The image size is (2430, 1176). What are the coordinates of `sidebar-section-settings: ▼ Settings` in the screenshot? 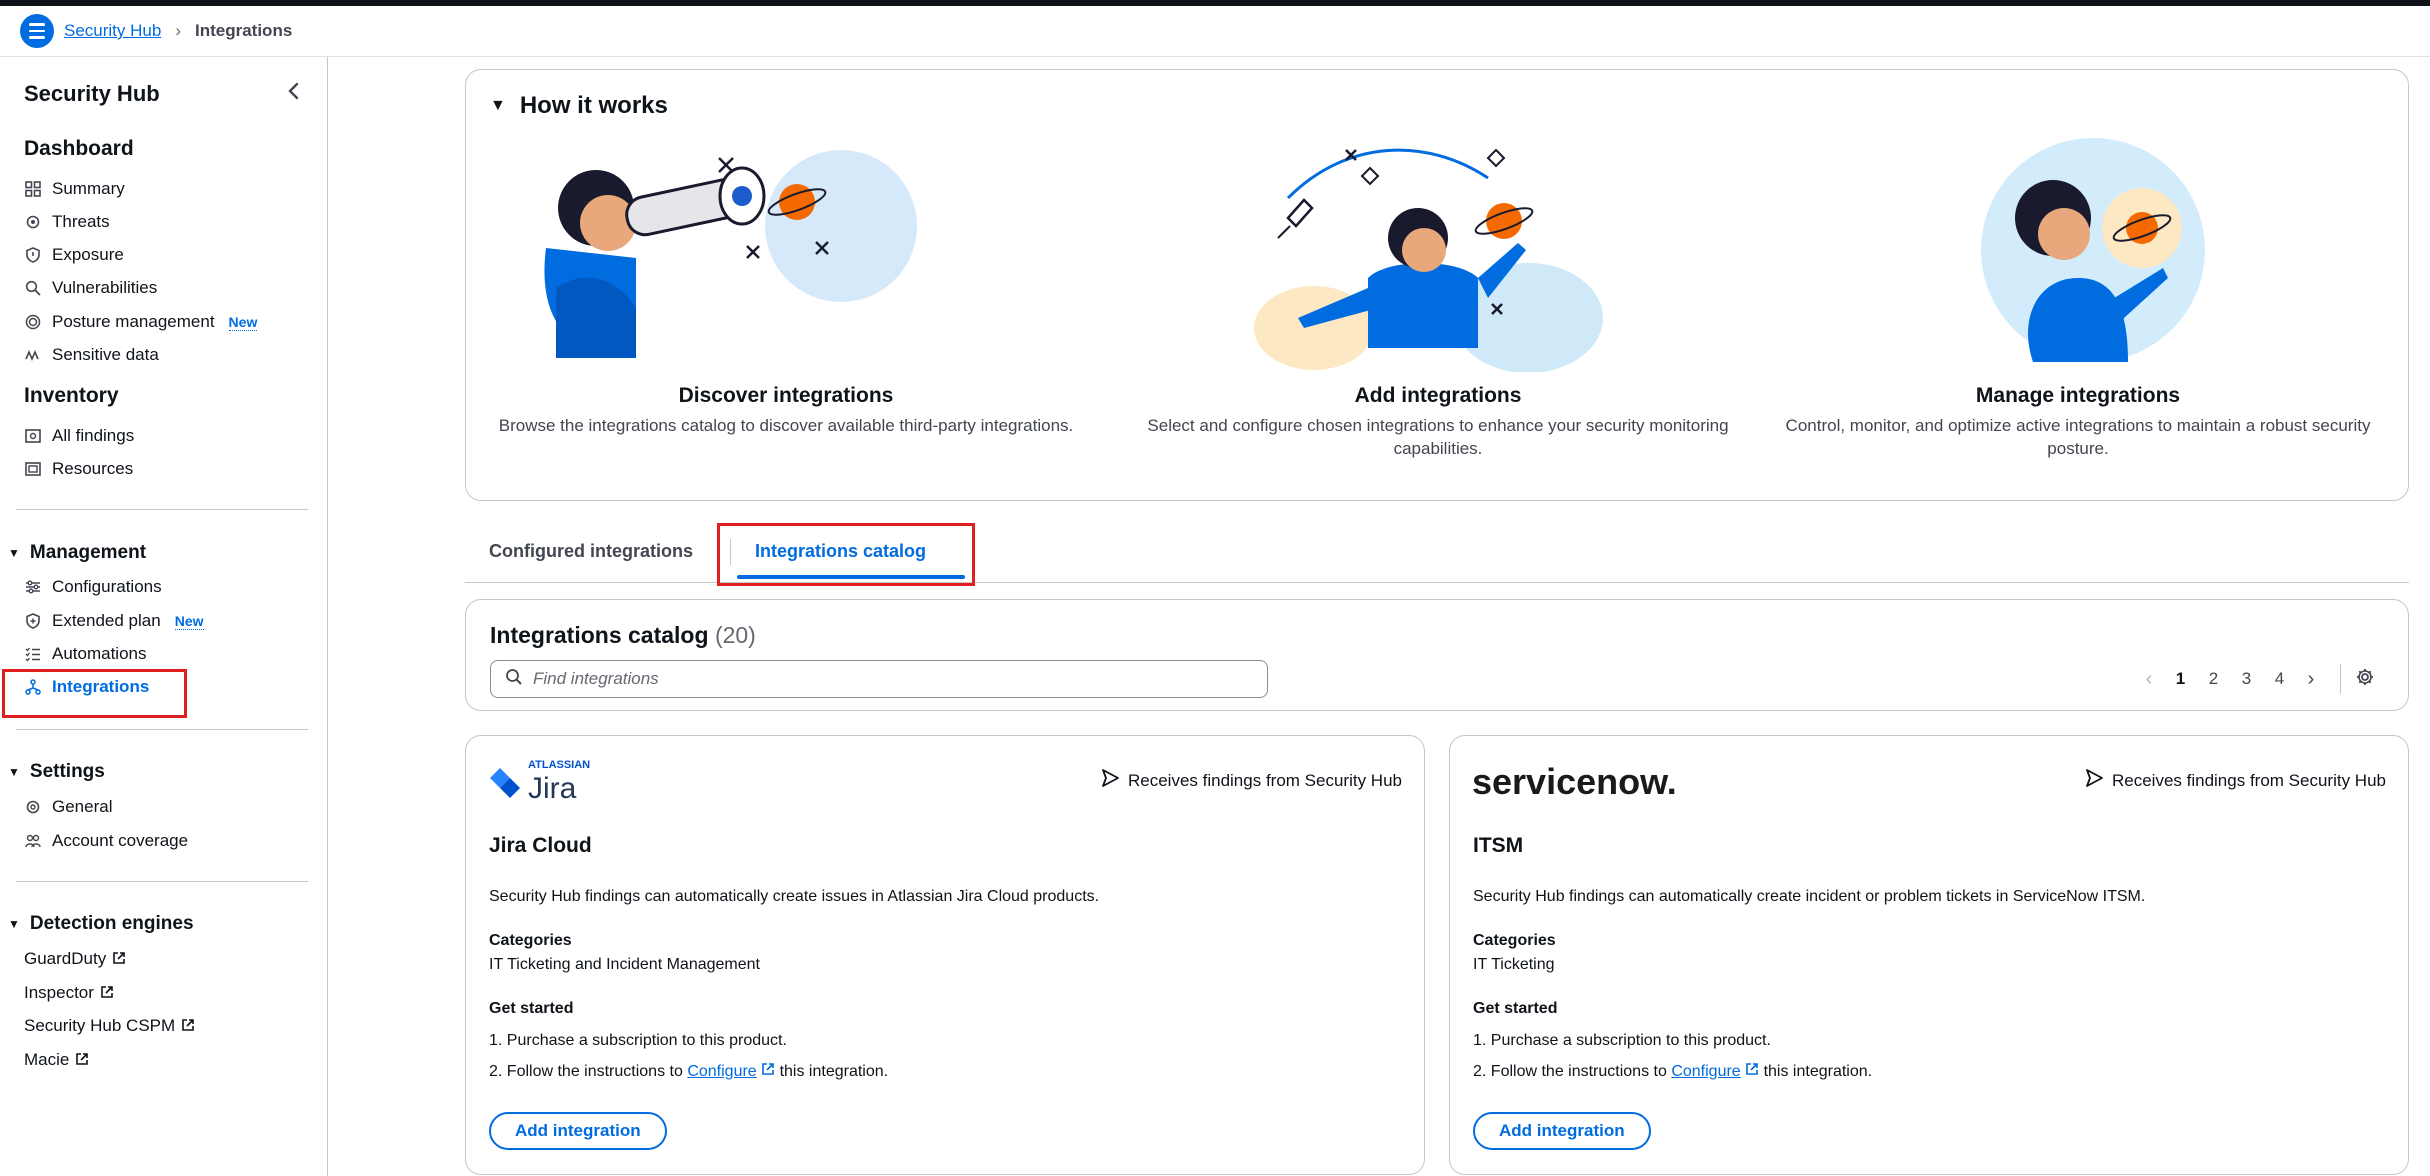 It's located at (56, 772).